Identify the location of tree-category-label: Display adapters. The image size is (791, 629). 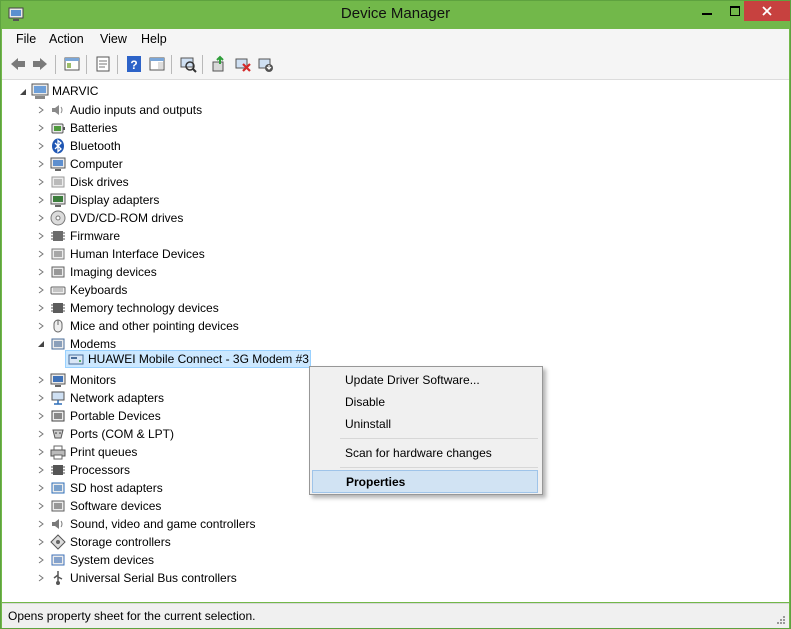
(114, 200).